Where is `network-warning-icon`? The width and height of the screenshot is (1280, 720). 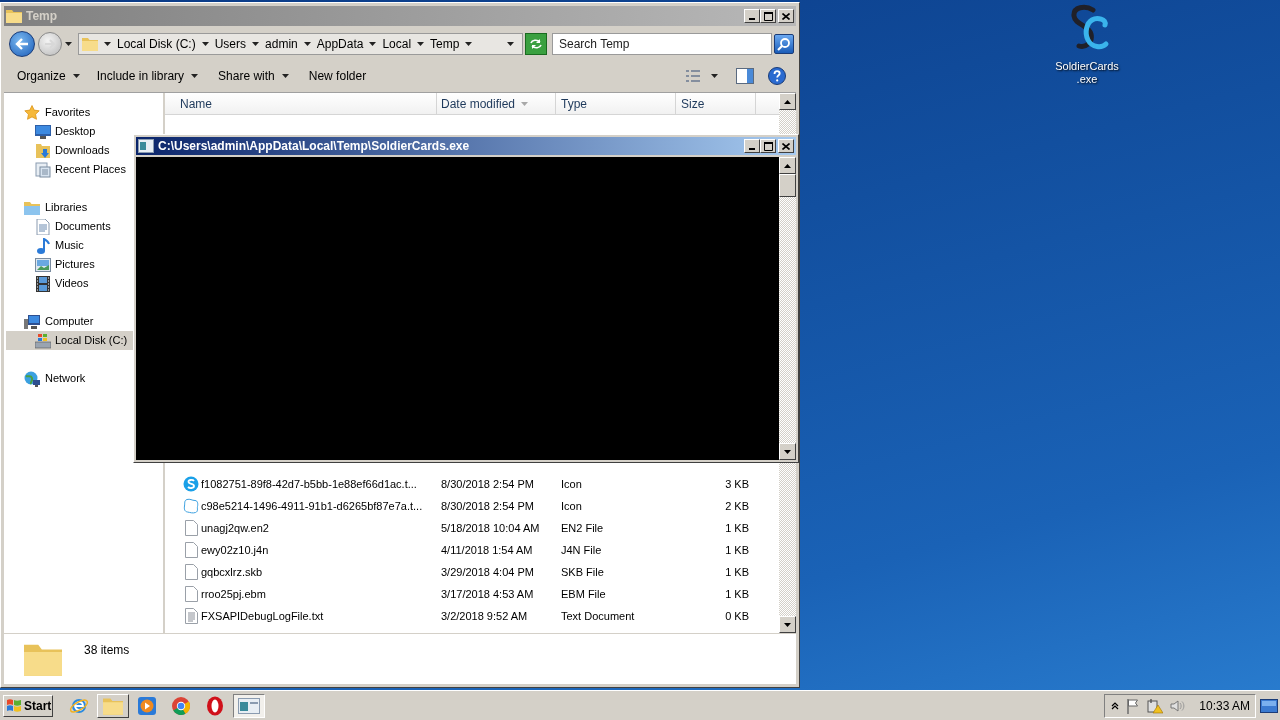 network-warning-icon is located at coordinates (1155, 705).